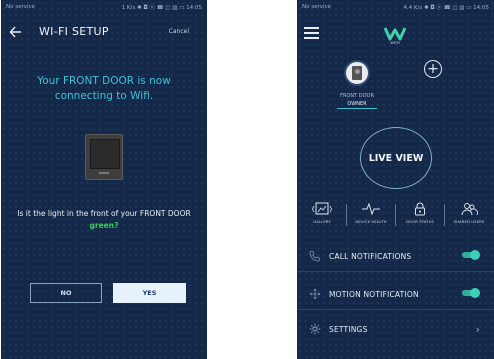  Describe the element at coordinates (357, 105) in the screenshot. I see `device-role: OWNER` at that location.